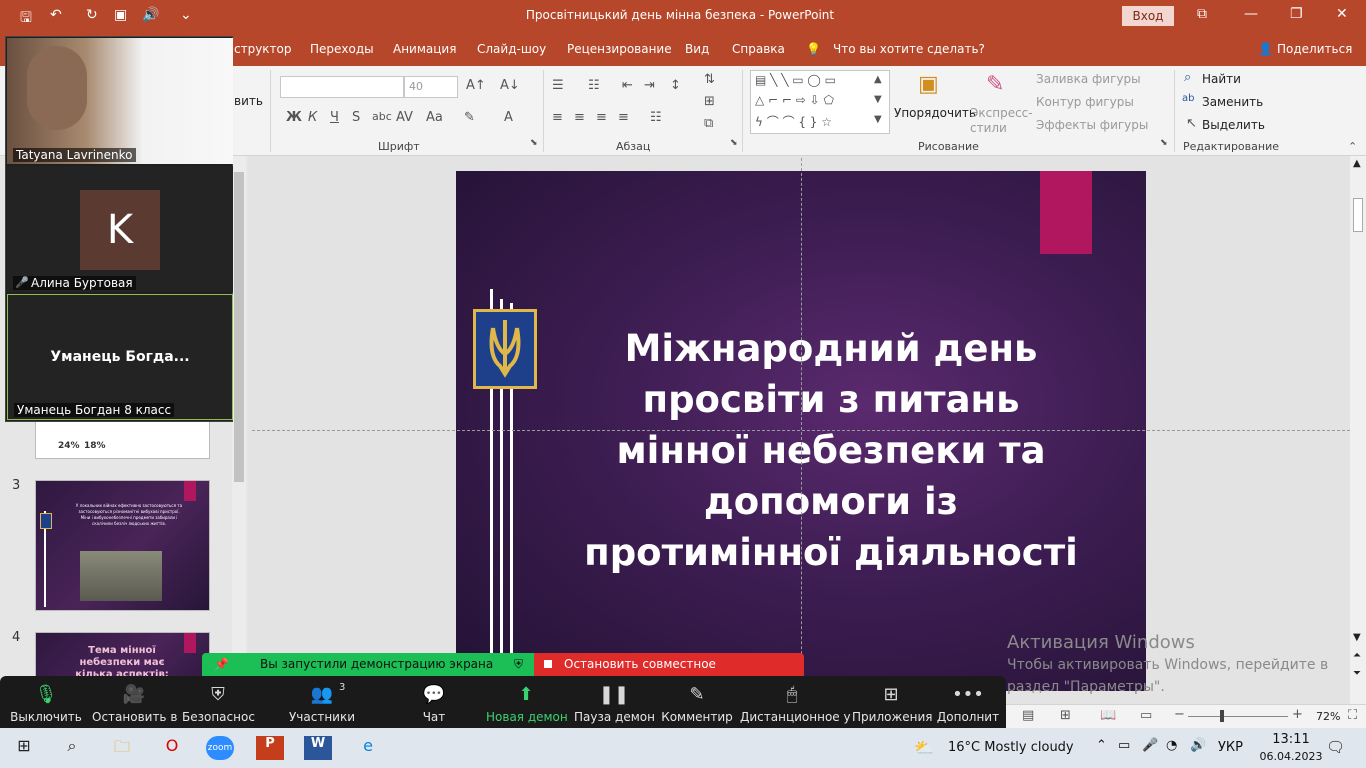  I want to click on clock-date: 06.04.2023, so click(1291, 756).